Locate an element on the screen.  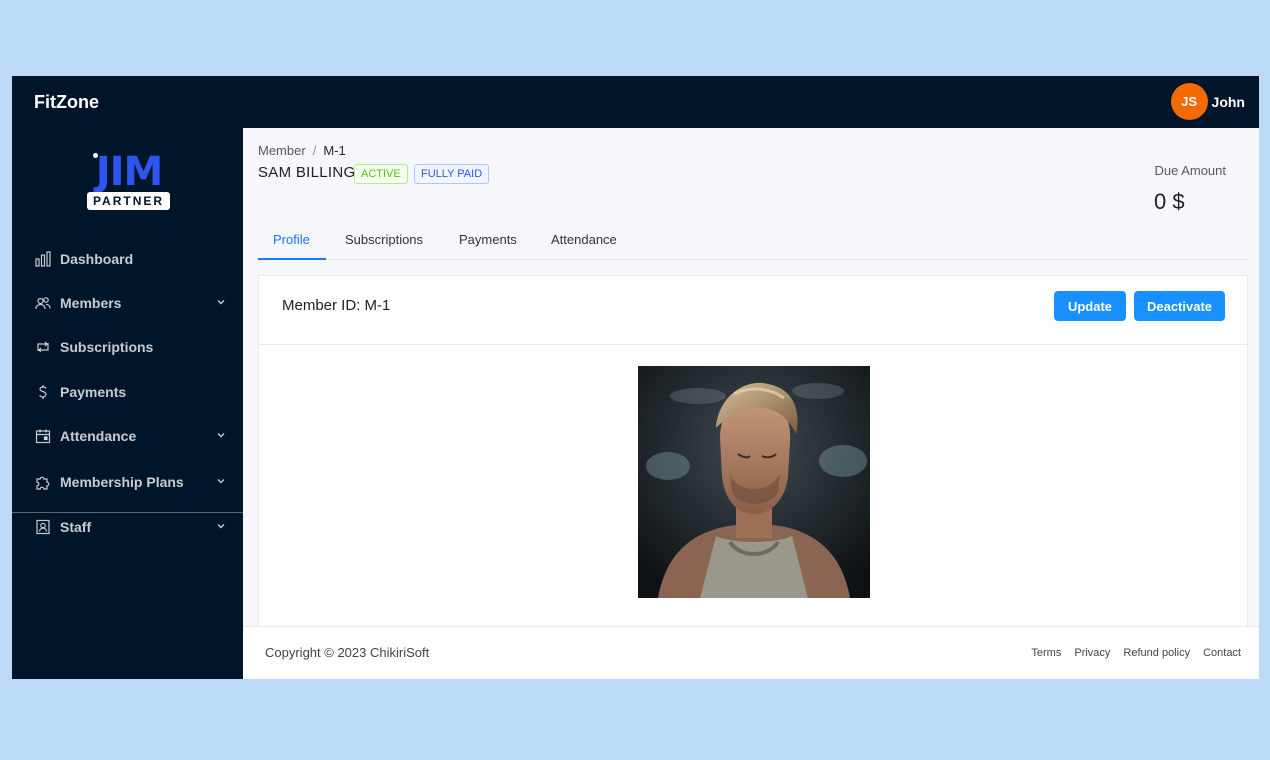
sidebar-item-dashboard: Dashboard is located at coordinates (127, 259).